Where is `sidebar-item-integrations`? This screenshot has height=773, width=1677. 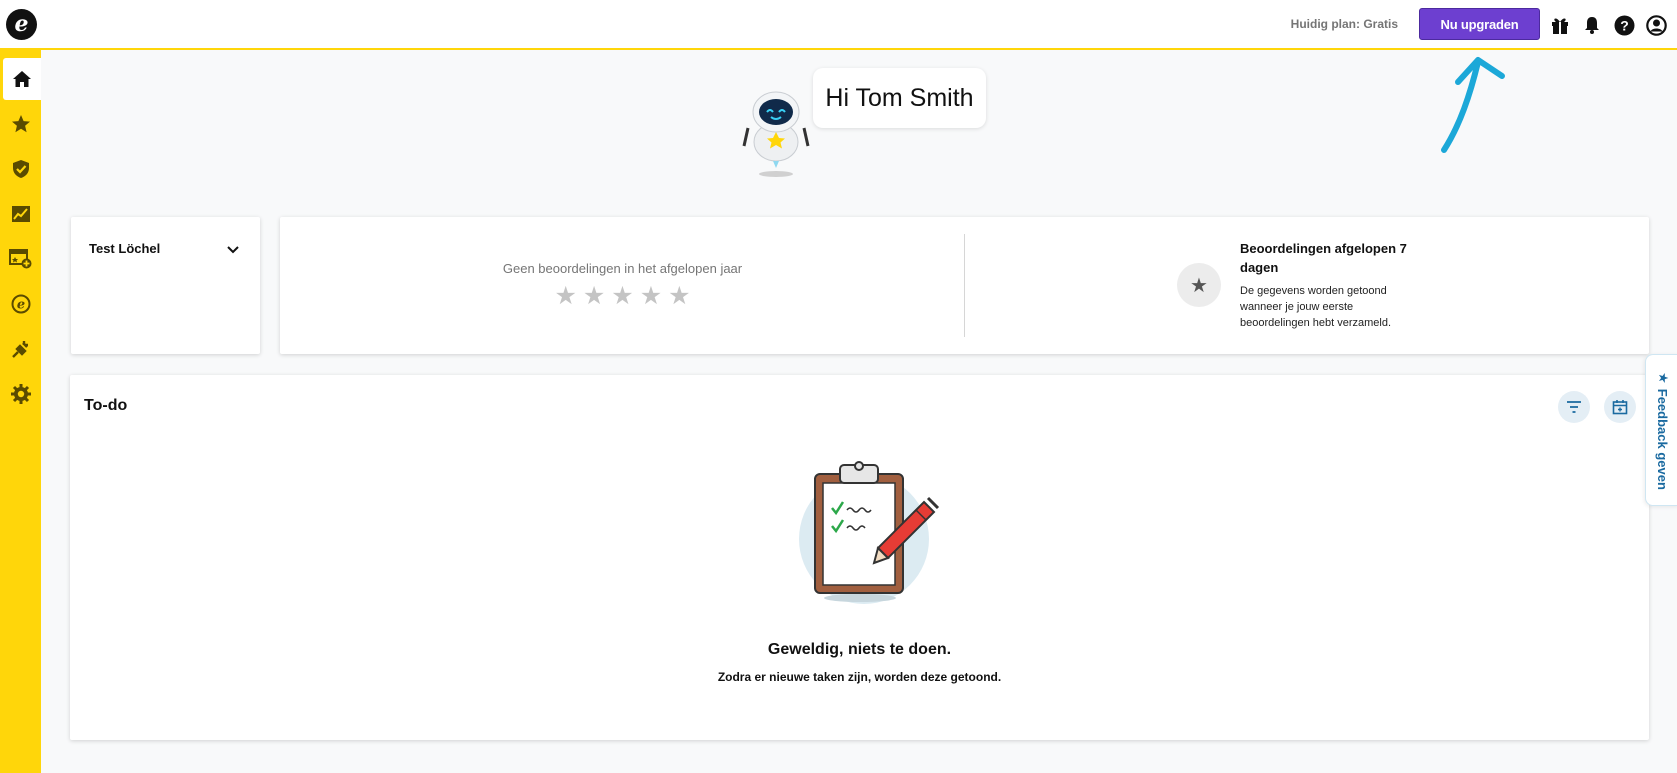
sidebar-item-integrations is located at coordinates (20, 349).